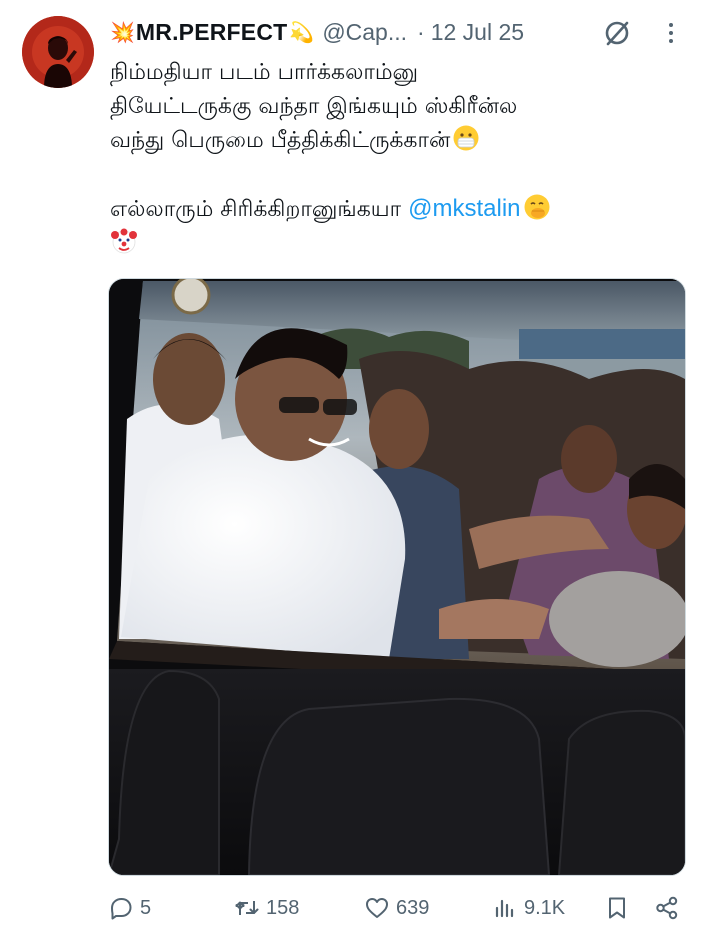 The height and width of the screenshot is (931, 706). I want to click on bookmark-icon, so click(617, 908).